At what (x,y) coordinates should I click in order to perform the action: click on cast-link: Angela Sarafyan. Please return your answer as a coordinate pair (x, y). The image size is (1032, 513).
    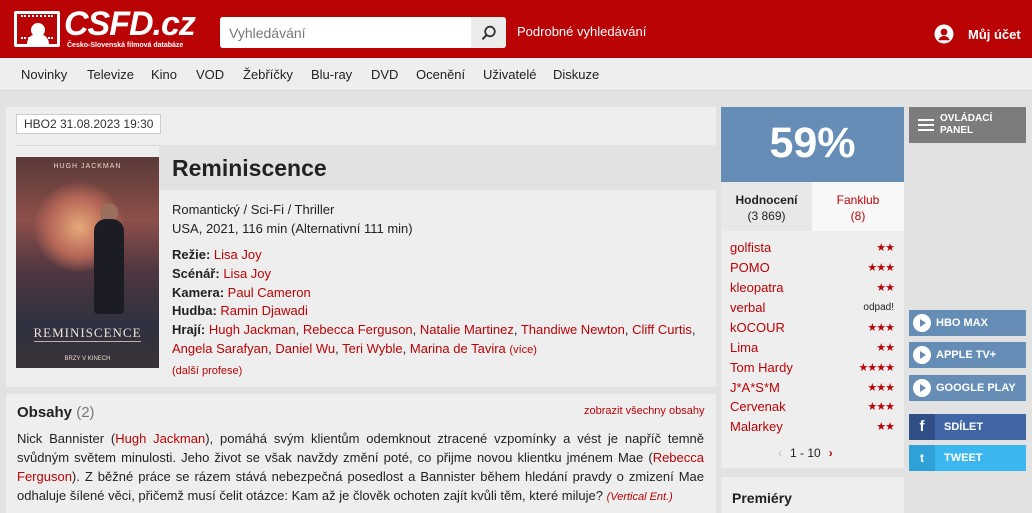
    Looking at the image, I should click on (220, 348).